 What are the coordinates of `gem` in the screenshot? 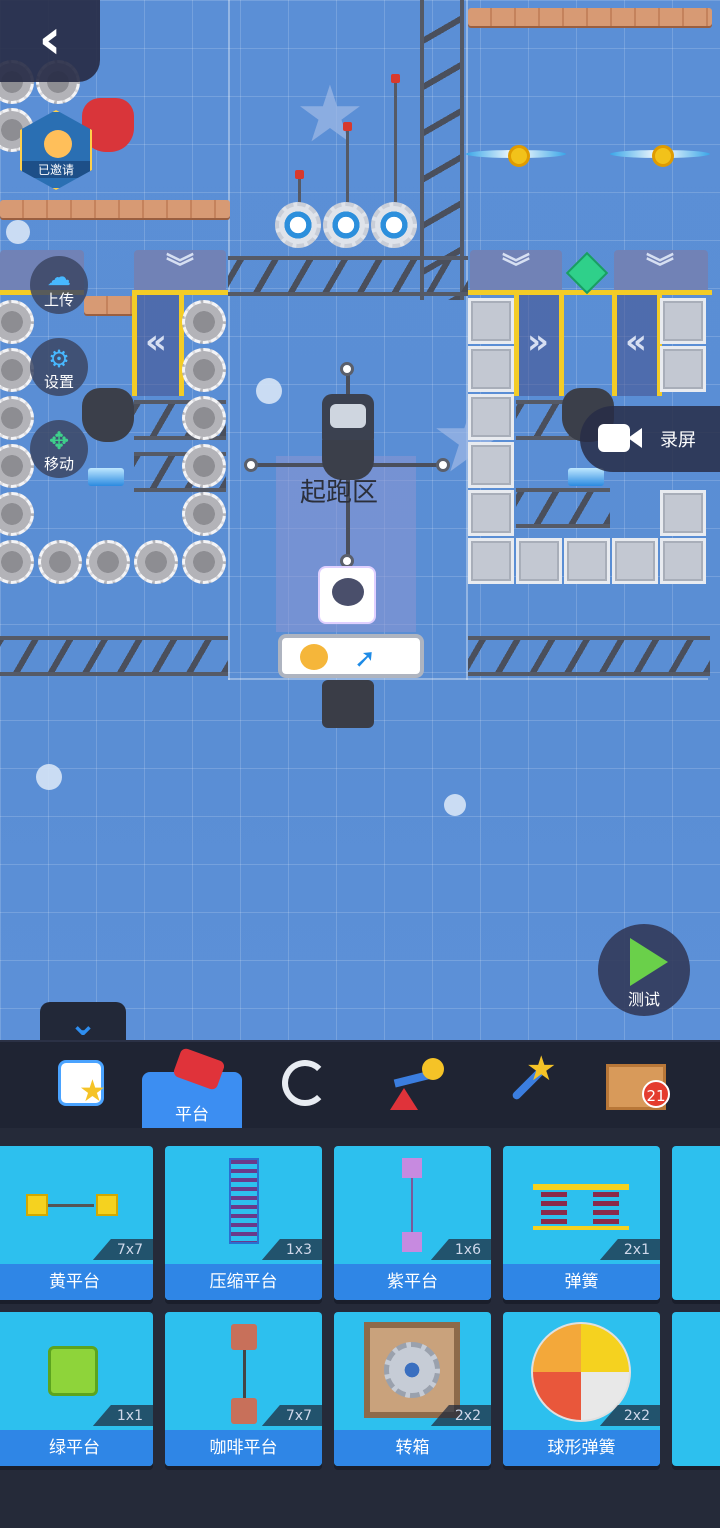 It's located at (587, 273).